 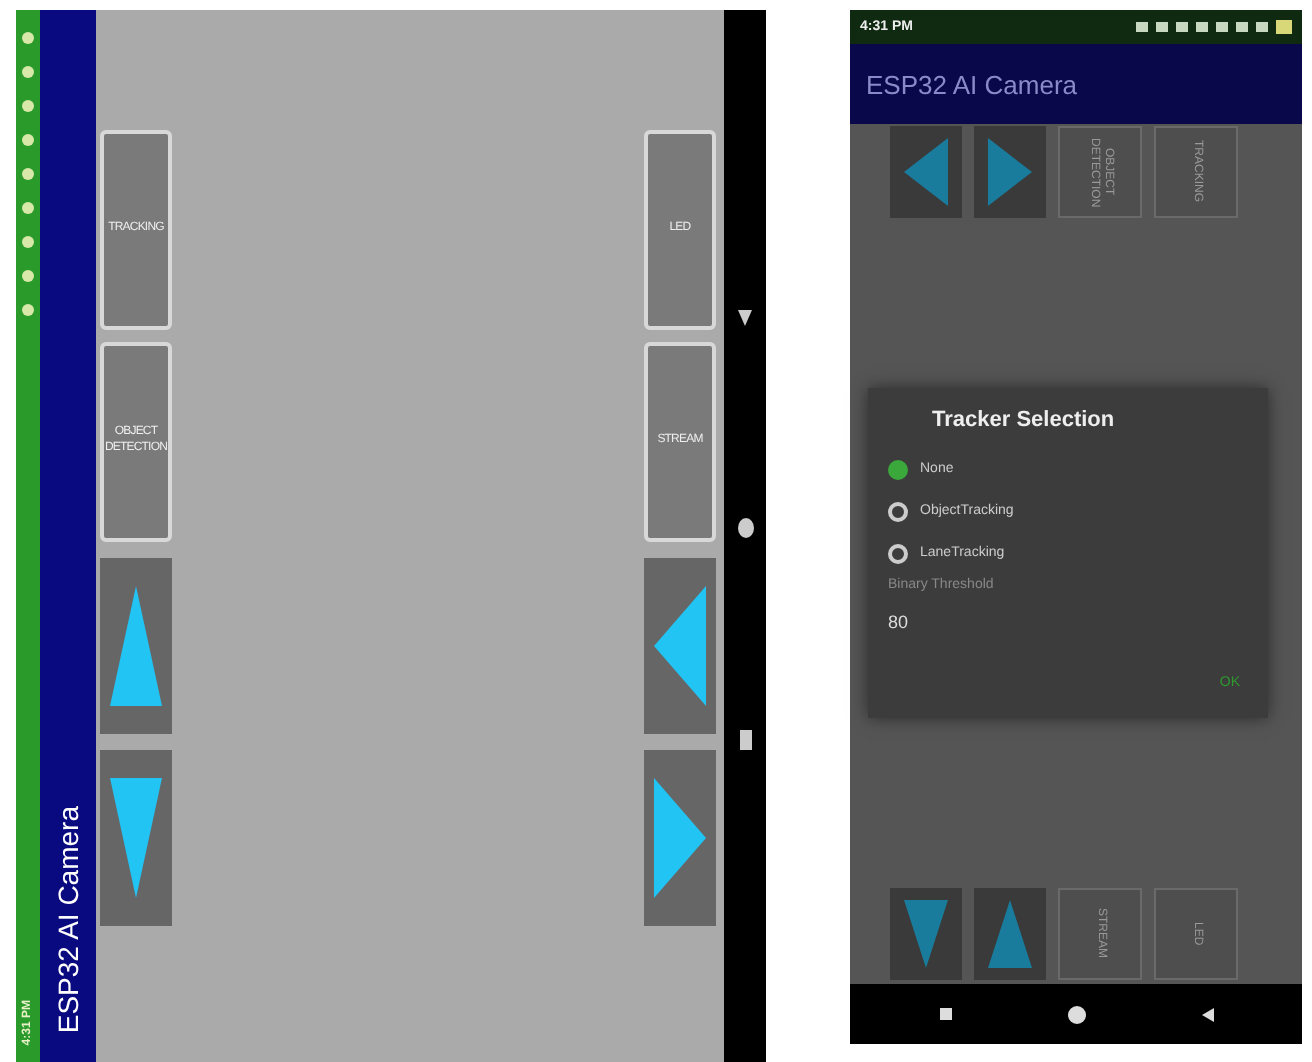 I want to click on threshold-value: 80, so click(x=1068, y=622).